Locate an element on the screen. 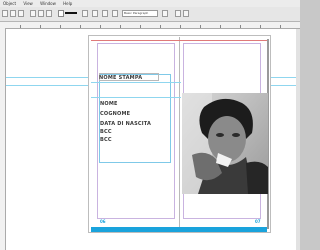  fill-swatch is located at coordinates (61, 13).